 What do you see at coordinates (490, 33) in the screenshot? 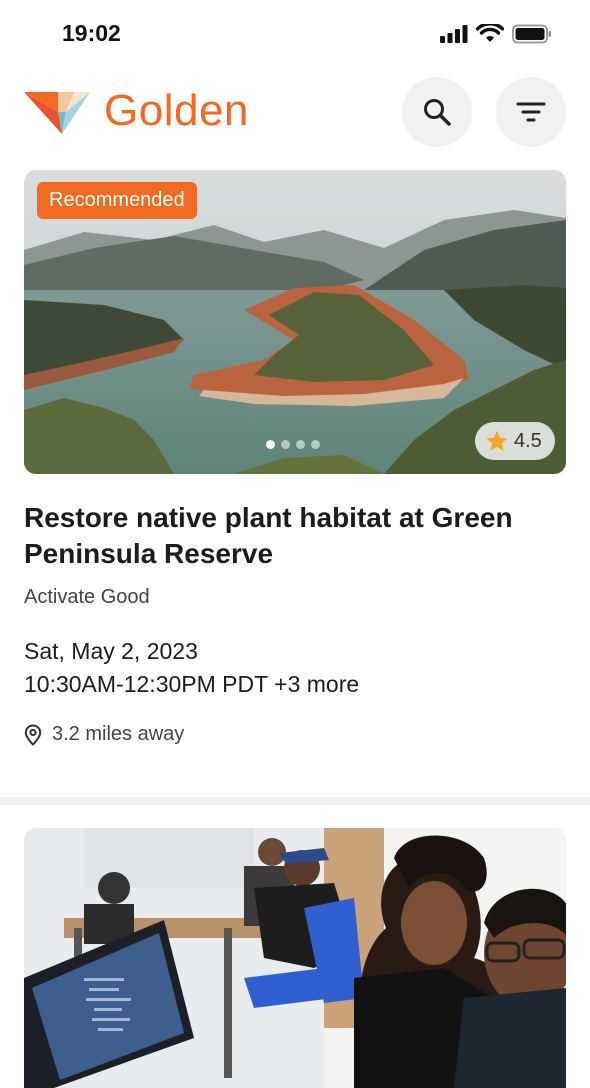
I see `wifi-icon` at bounding box center [490, 33].